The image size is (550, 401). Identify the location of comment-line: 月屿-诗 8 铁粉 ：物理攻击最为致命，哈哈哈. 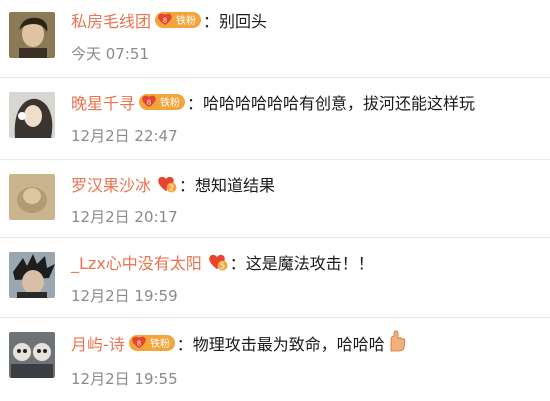
(239, 343).